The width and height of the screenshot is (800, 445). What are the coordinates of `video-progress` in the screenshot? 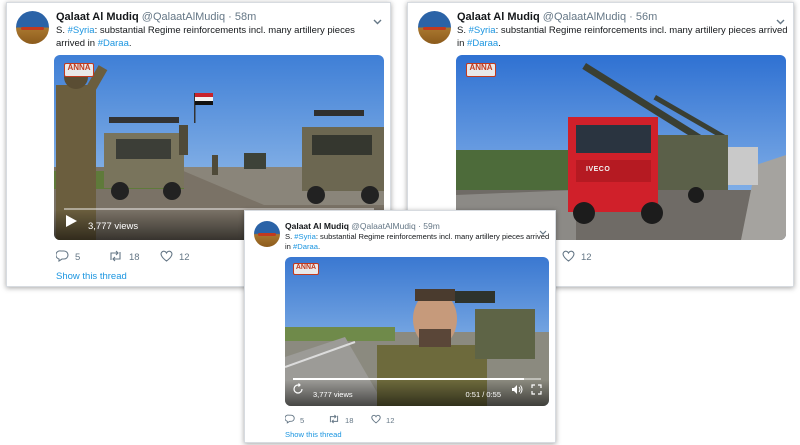 It's located at (417, 379).